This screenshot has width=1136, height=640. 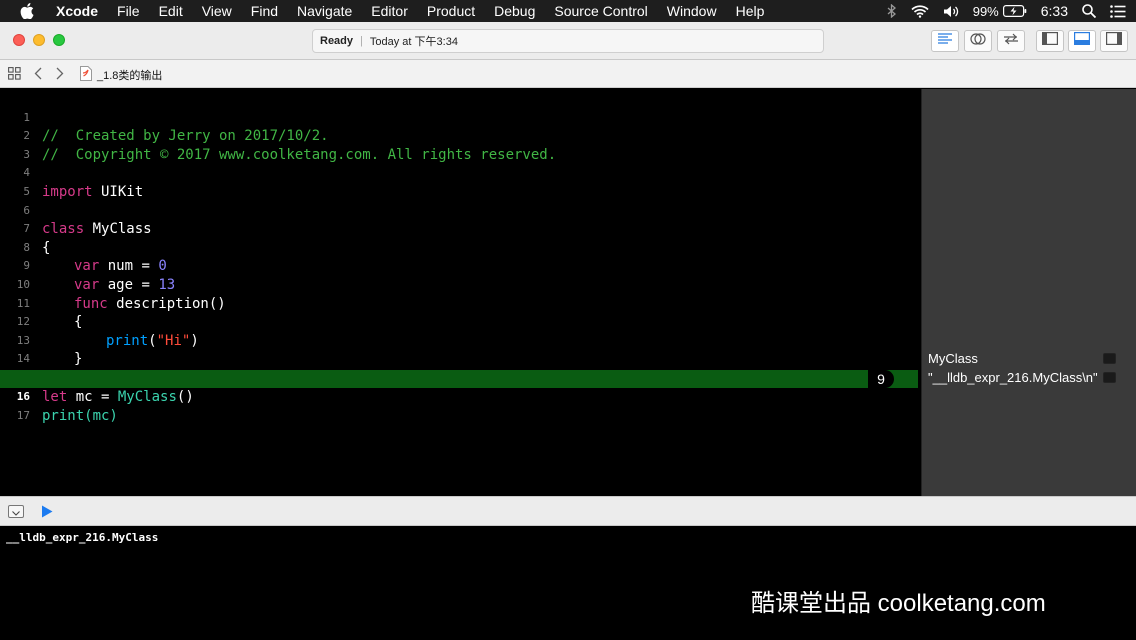 I want to click on assistant-editor-button, so click(x=978, y=41).